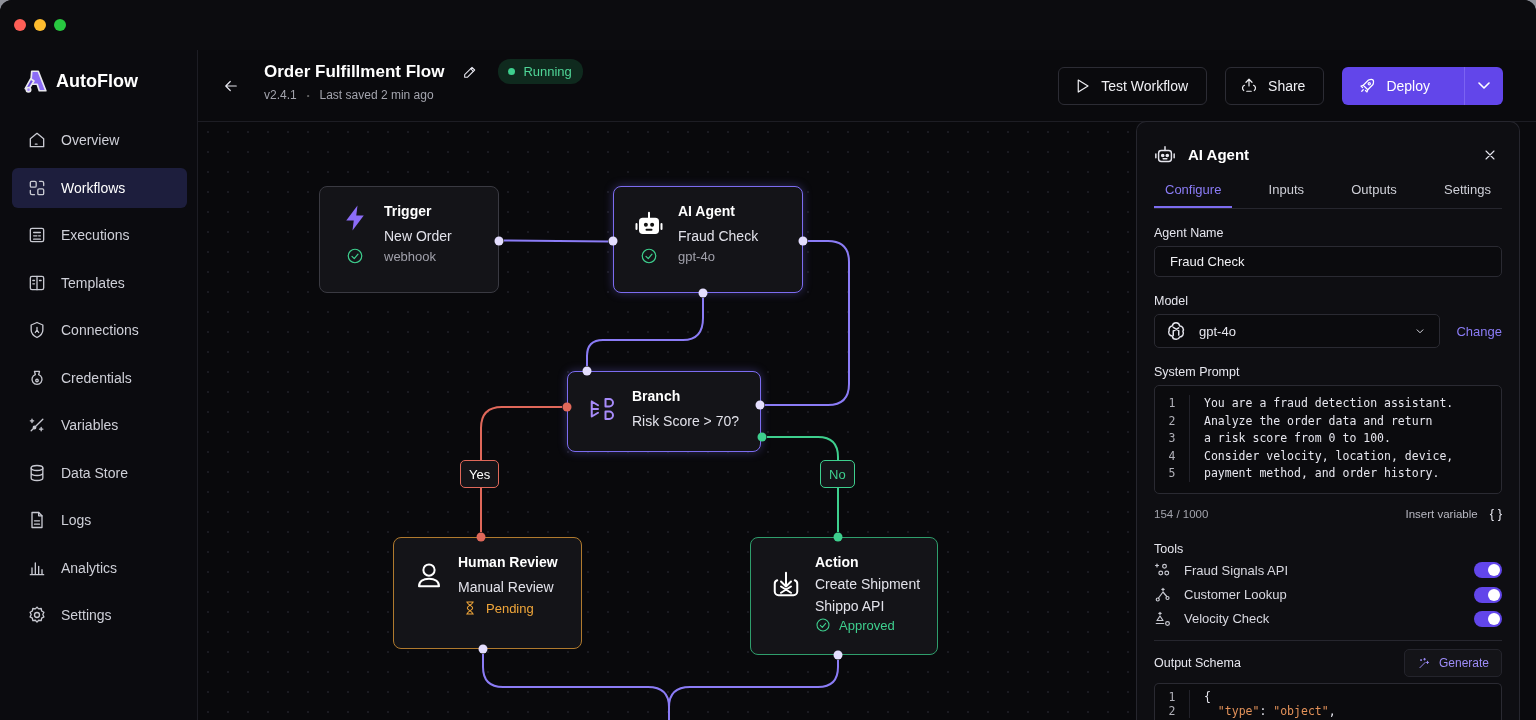  I want to click on line-number: 4, so click(1172, 456).